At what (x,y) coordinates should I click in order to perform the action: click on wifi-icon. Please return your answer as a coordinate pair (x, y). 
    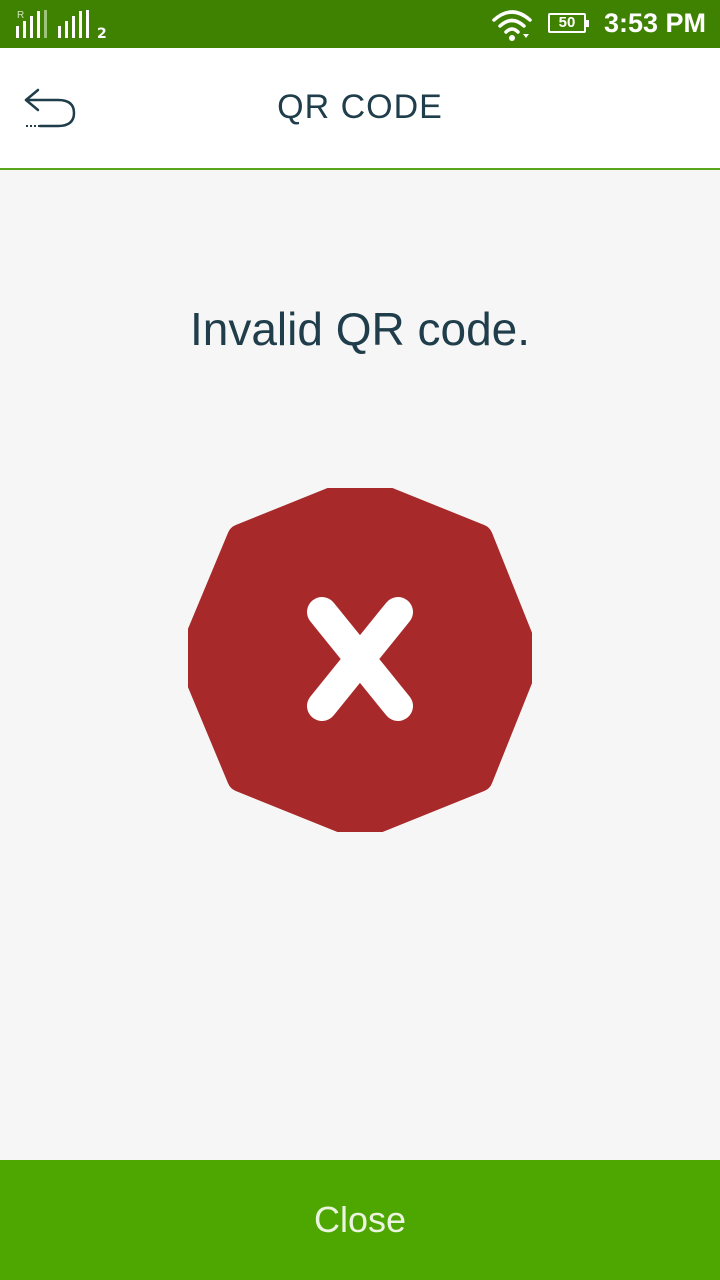
    Looking at the image, I should click on (512, 27).